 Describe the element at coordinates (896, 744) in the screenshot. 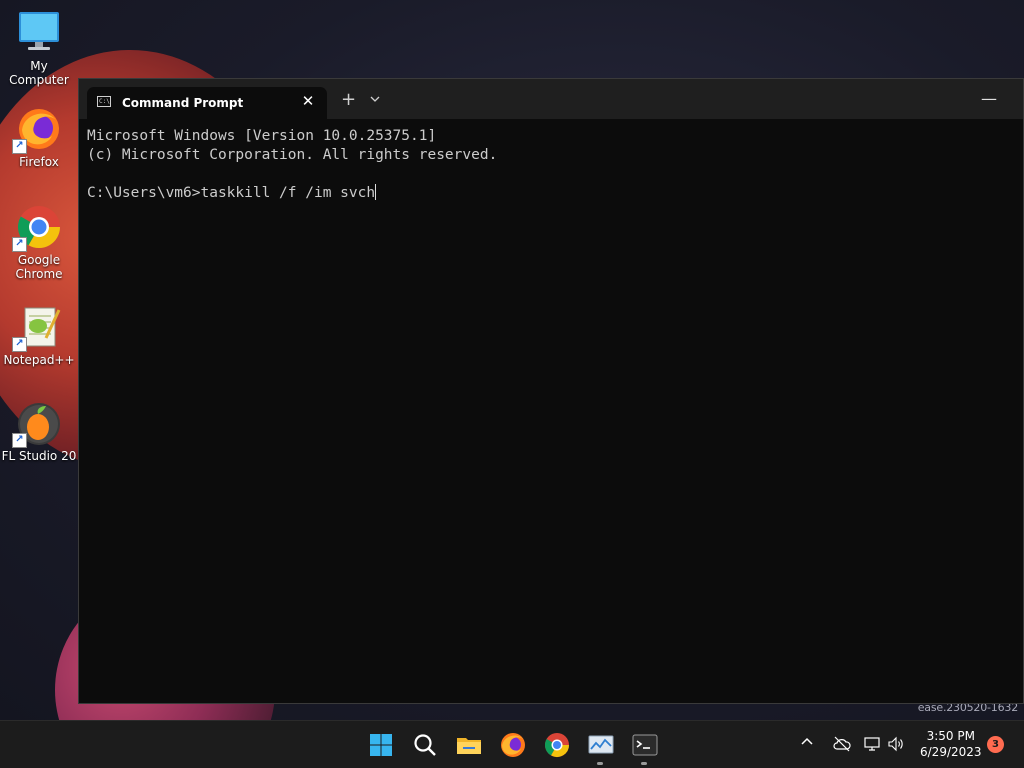

I see `volume-icon` at that location.